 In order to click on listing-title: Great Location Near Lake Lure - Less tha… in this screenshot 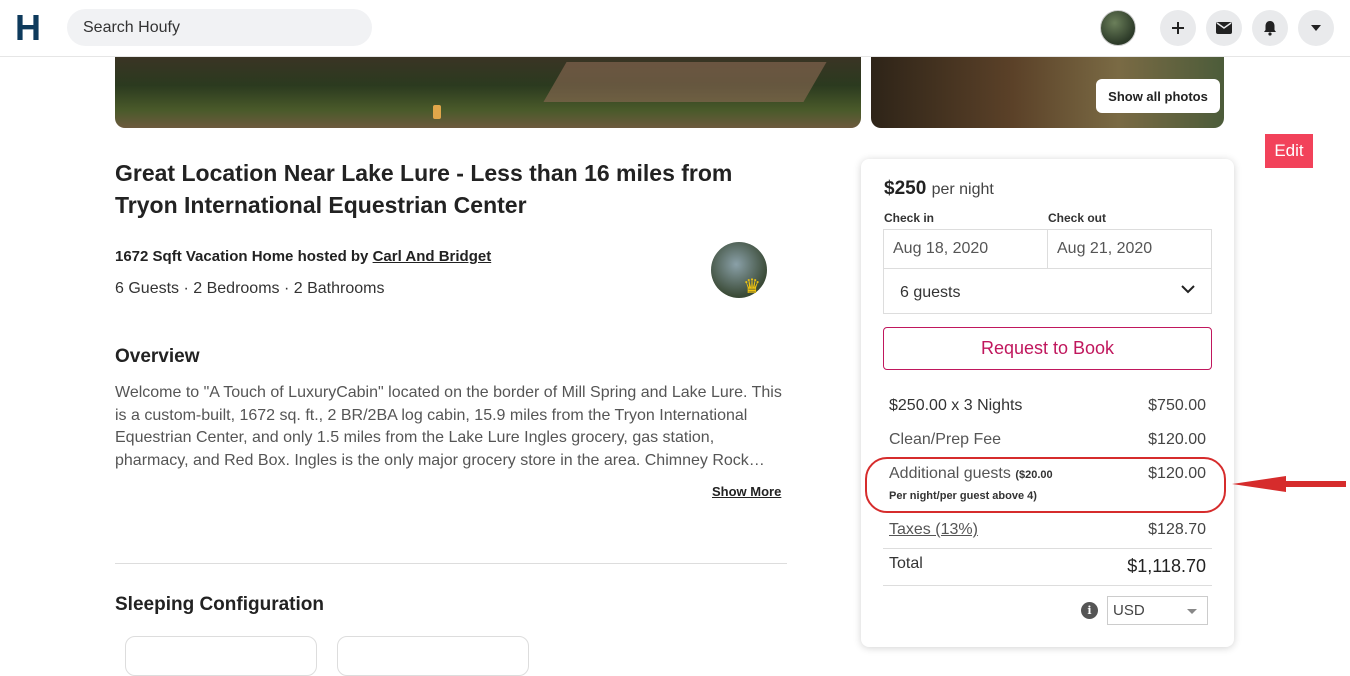, I will do `click(424, 189)`.